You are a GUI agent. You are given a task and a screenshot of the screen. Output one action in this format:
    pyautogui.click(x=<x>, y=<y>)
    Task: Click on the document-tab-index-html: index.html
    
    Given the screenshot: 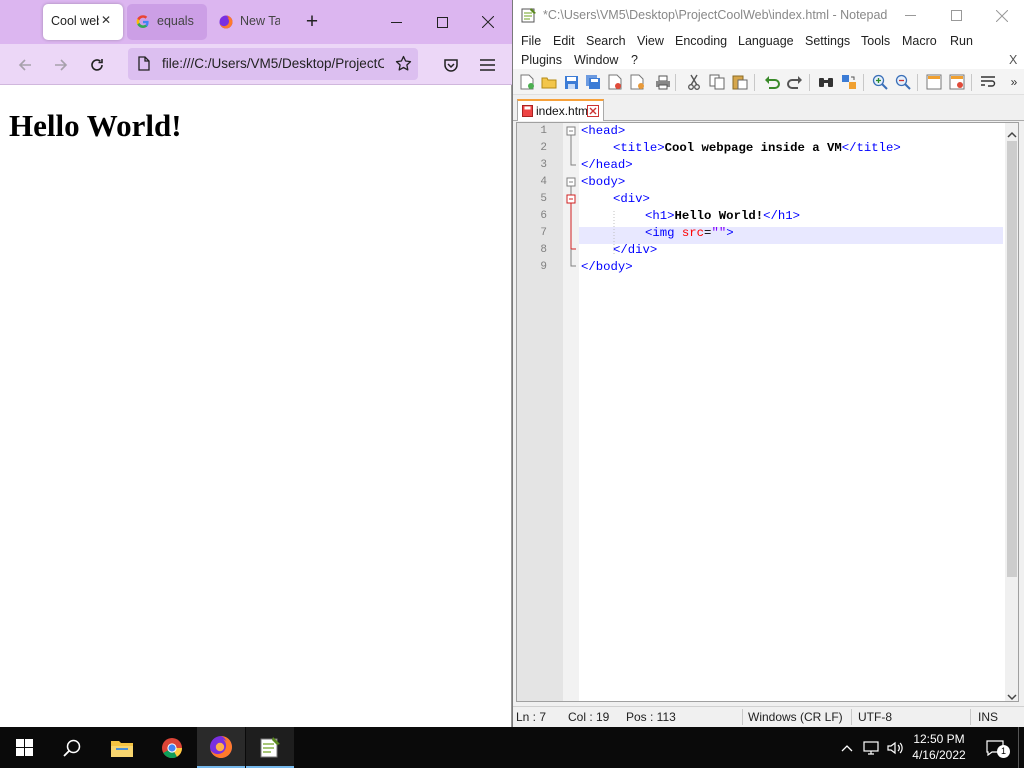 What is the action you would take?
    pyautogui.click(x=560, y=110)
    